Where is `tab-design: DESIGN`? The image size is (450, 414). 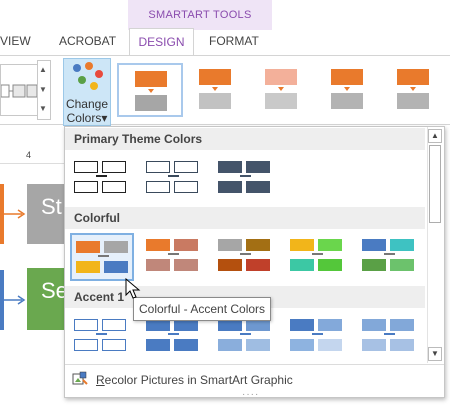 tab-design: DESIGN is located at coordinates (161, 42).